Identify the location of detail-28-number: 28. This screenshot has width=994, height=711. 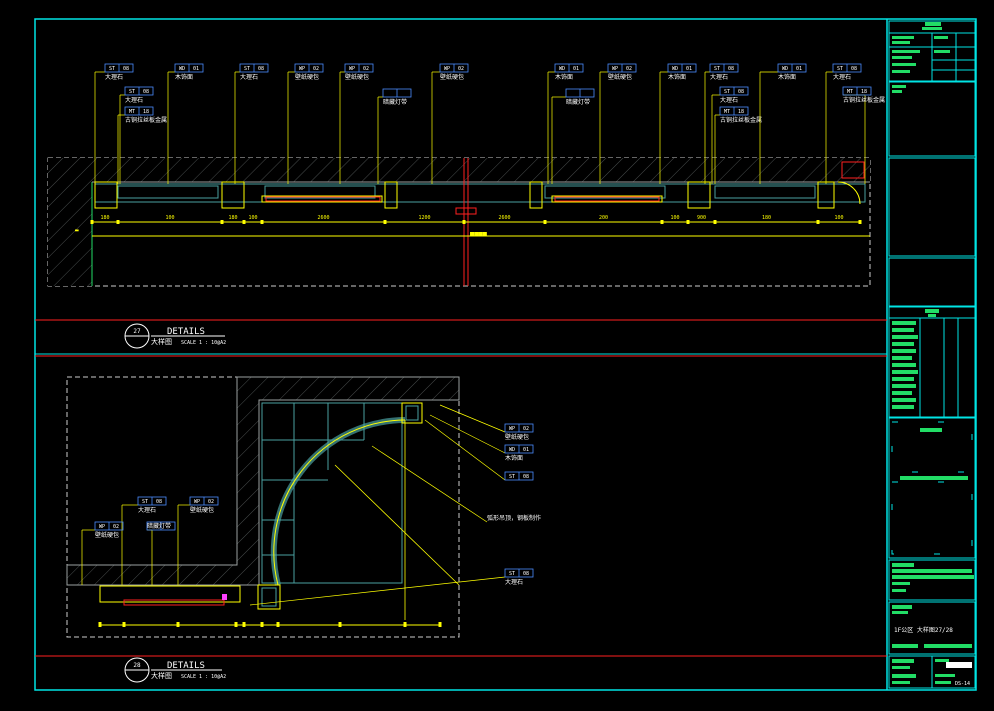
(137, 665).